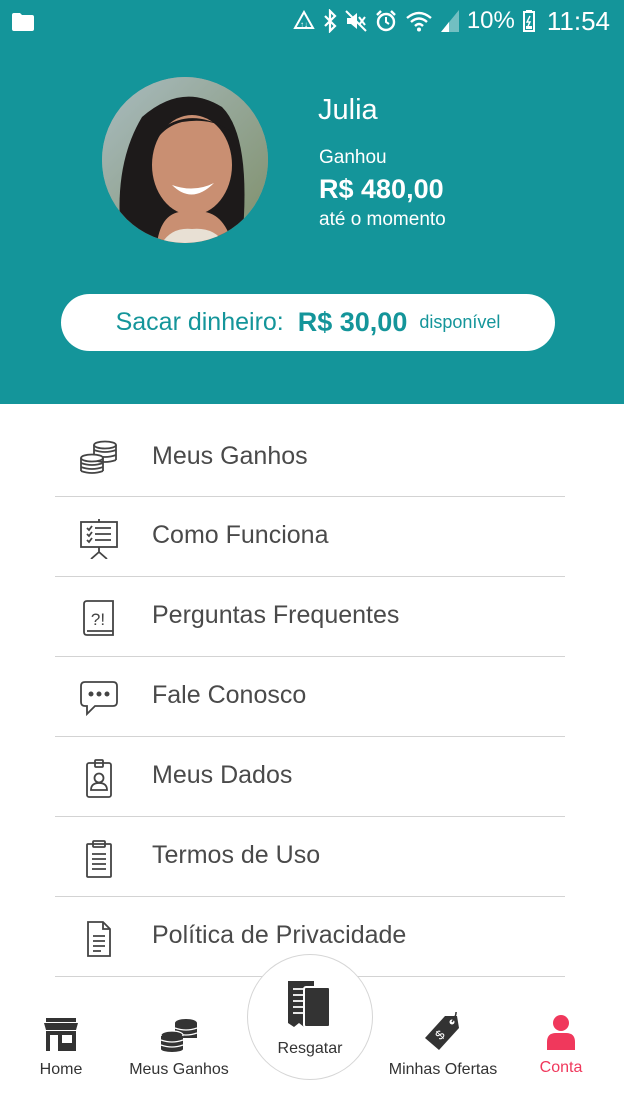 This screenshot has width=624, height=1100. I want to click on menu-item-fale-conosco: Fale Conosco, so click(310, 697).